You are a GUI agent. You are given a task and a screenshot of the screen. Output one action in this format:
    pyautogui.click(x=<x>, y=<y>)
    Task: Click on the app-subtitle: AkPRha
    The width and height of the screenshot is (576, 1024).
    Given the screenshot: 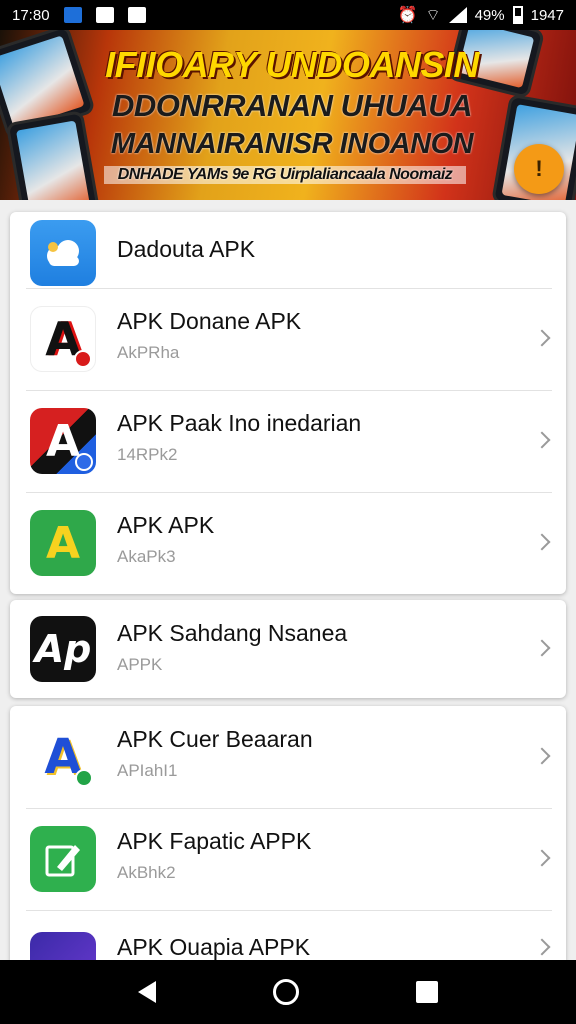 What is the action you would take?
    pyautogui.click(x=148, y=352)
    